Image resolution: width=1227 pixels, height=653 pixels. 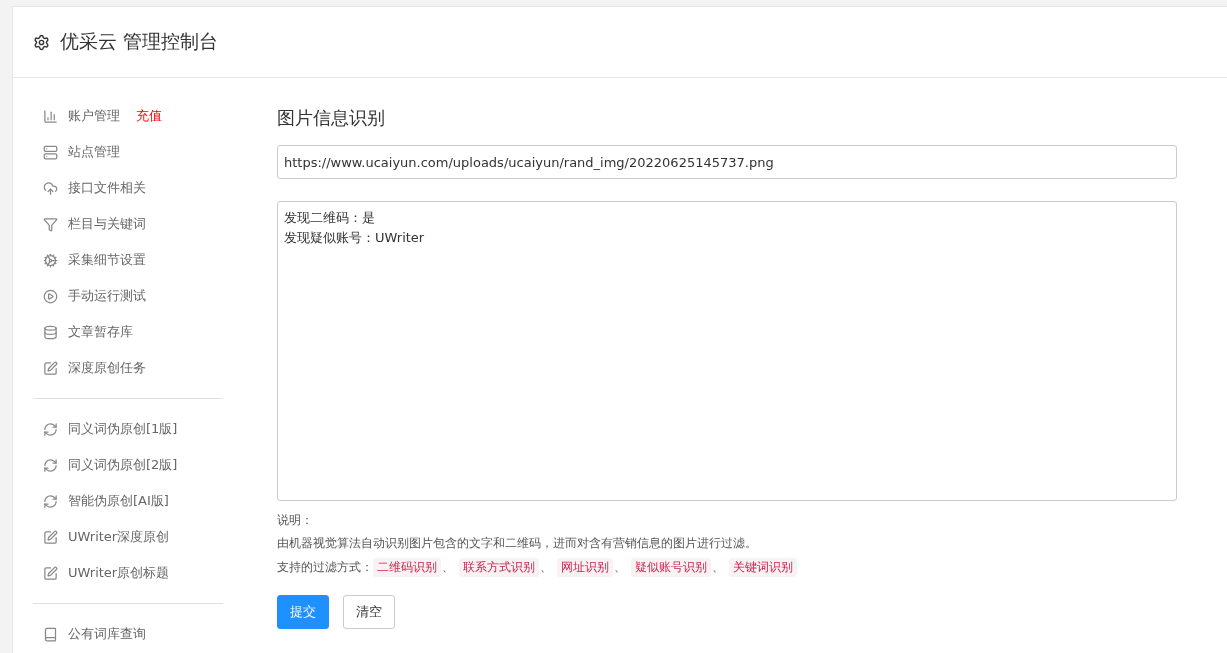 I want to click on database-icon, so click(x=50, y=332).